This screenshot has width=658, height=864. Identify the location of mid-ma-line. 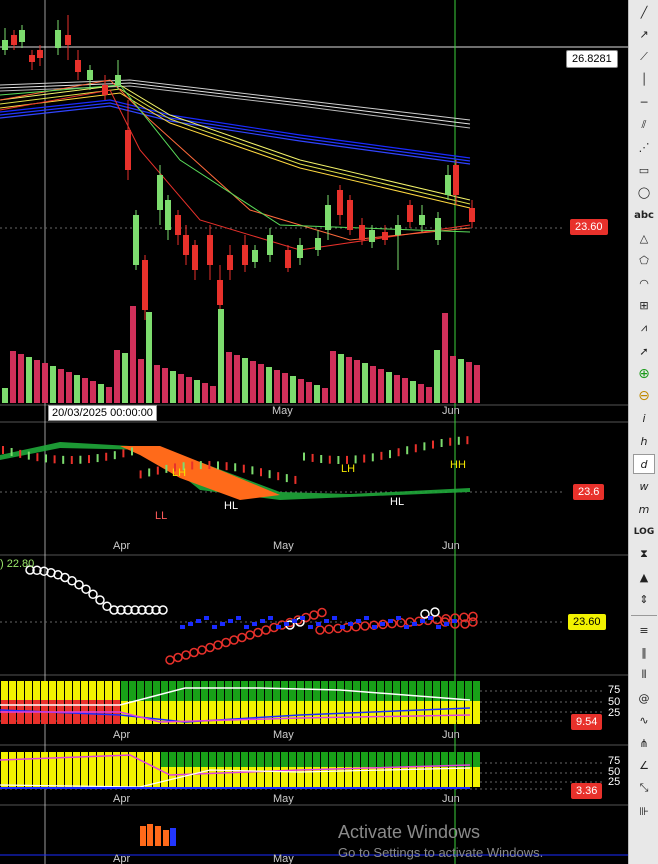
(235, 142).